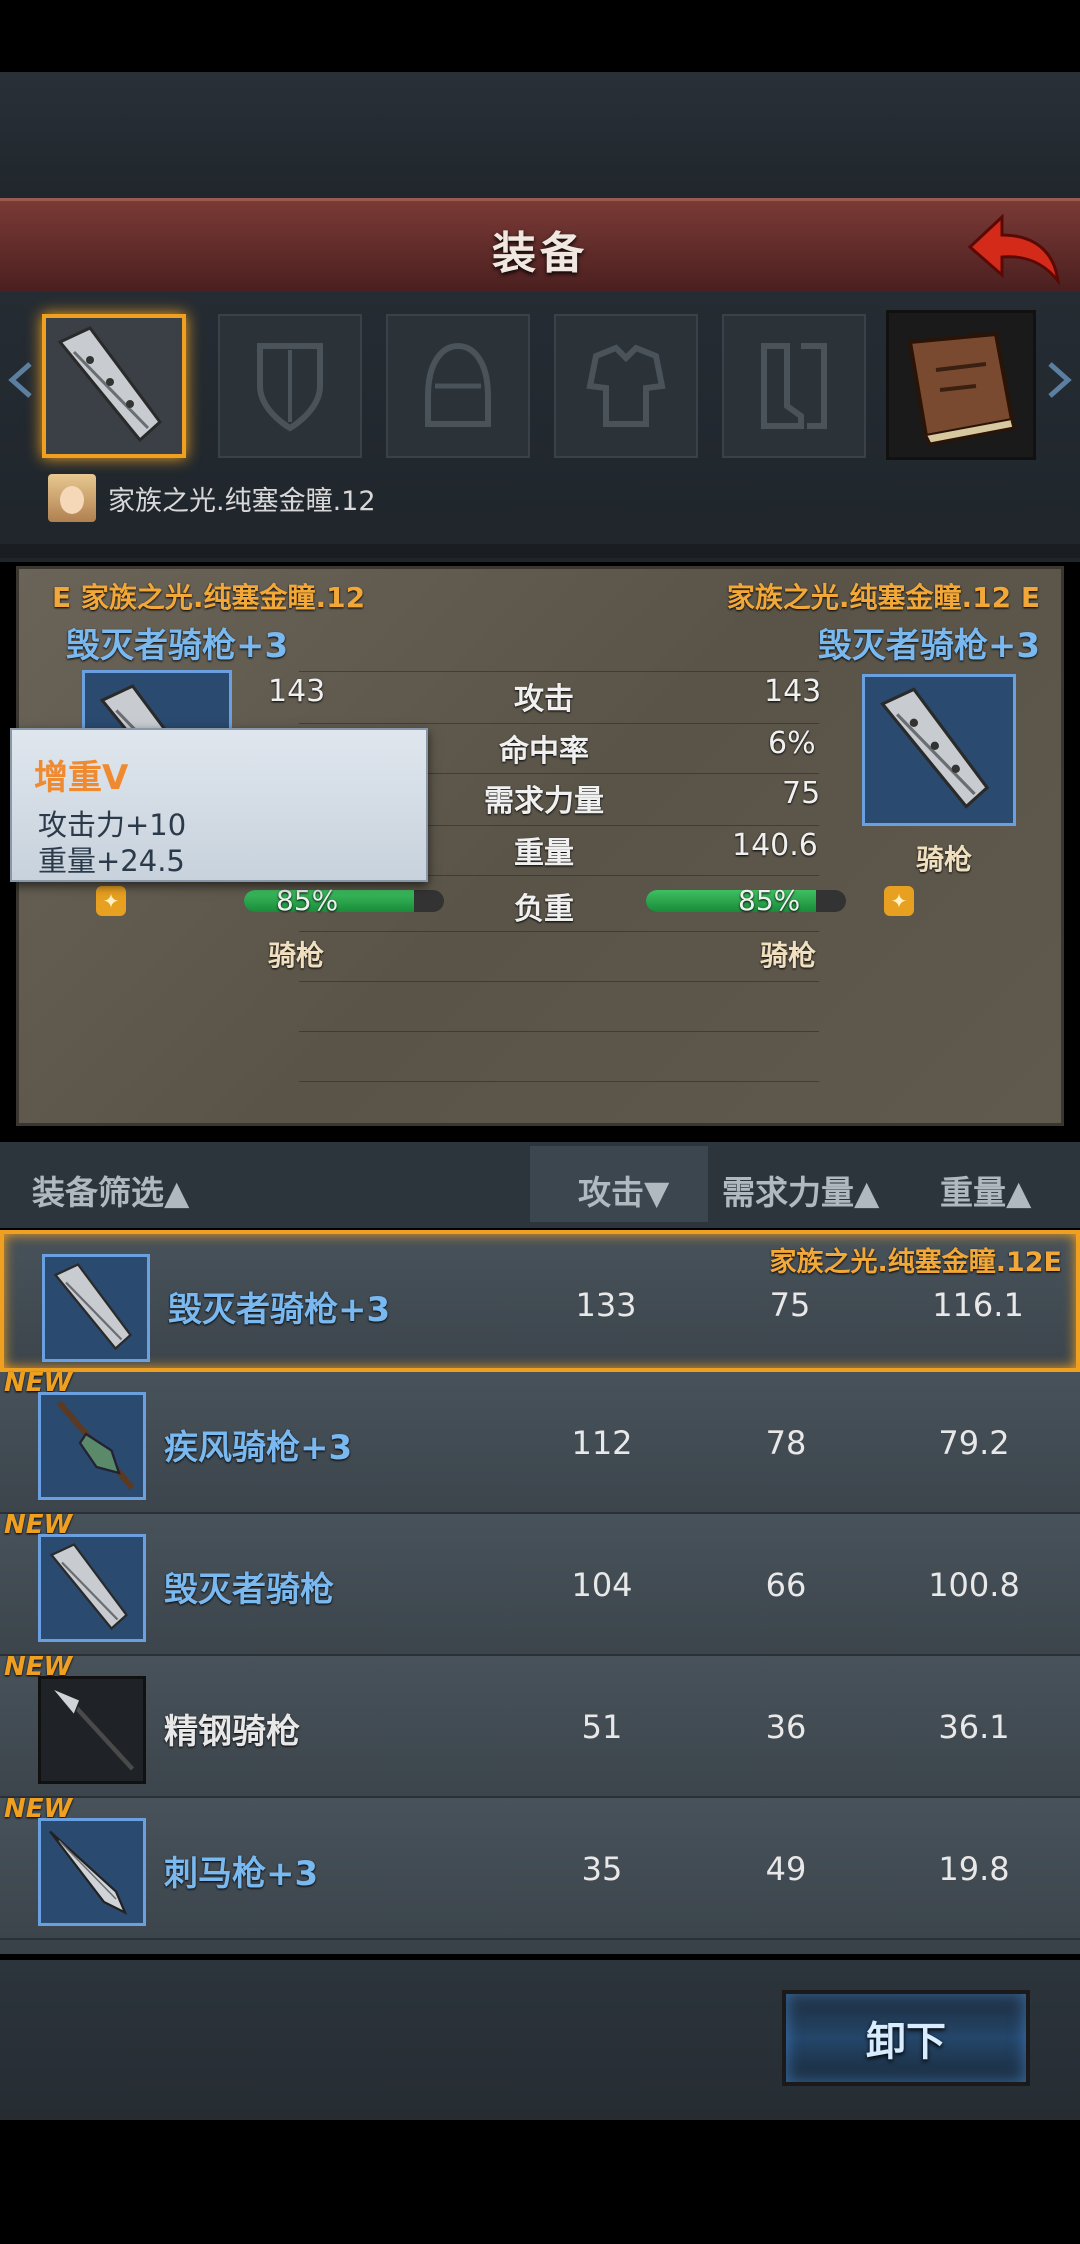 The height and width of the screenshot is (2244, 1080). I want to click on right-type: 骑枪, so click(788, 955).